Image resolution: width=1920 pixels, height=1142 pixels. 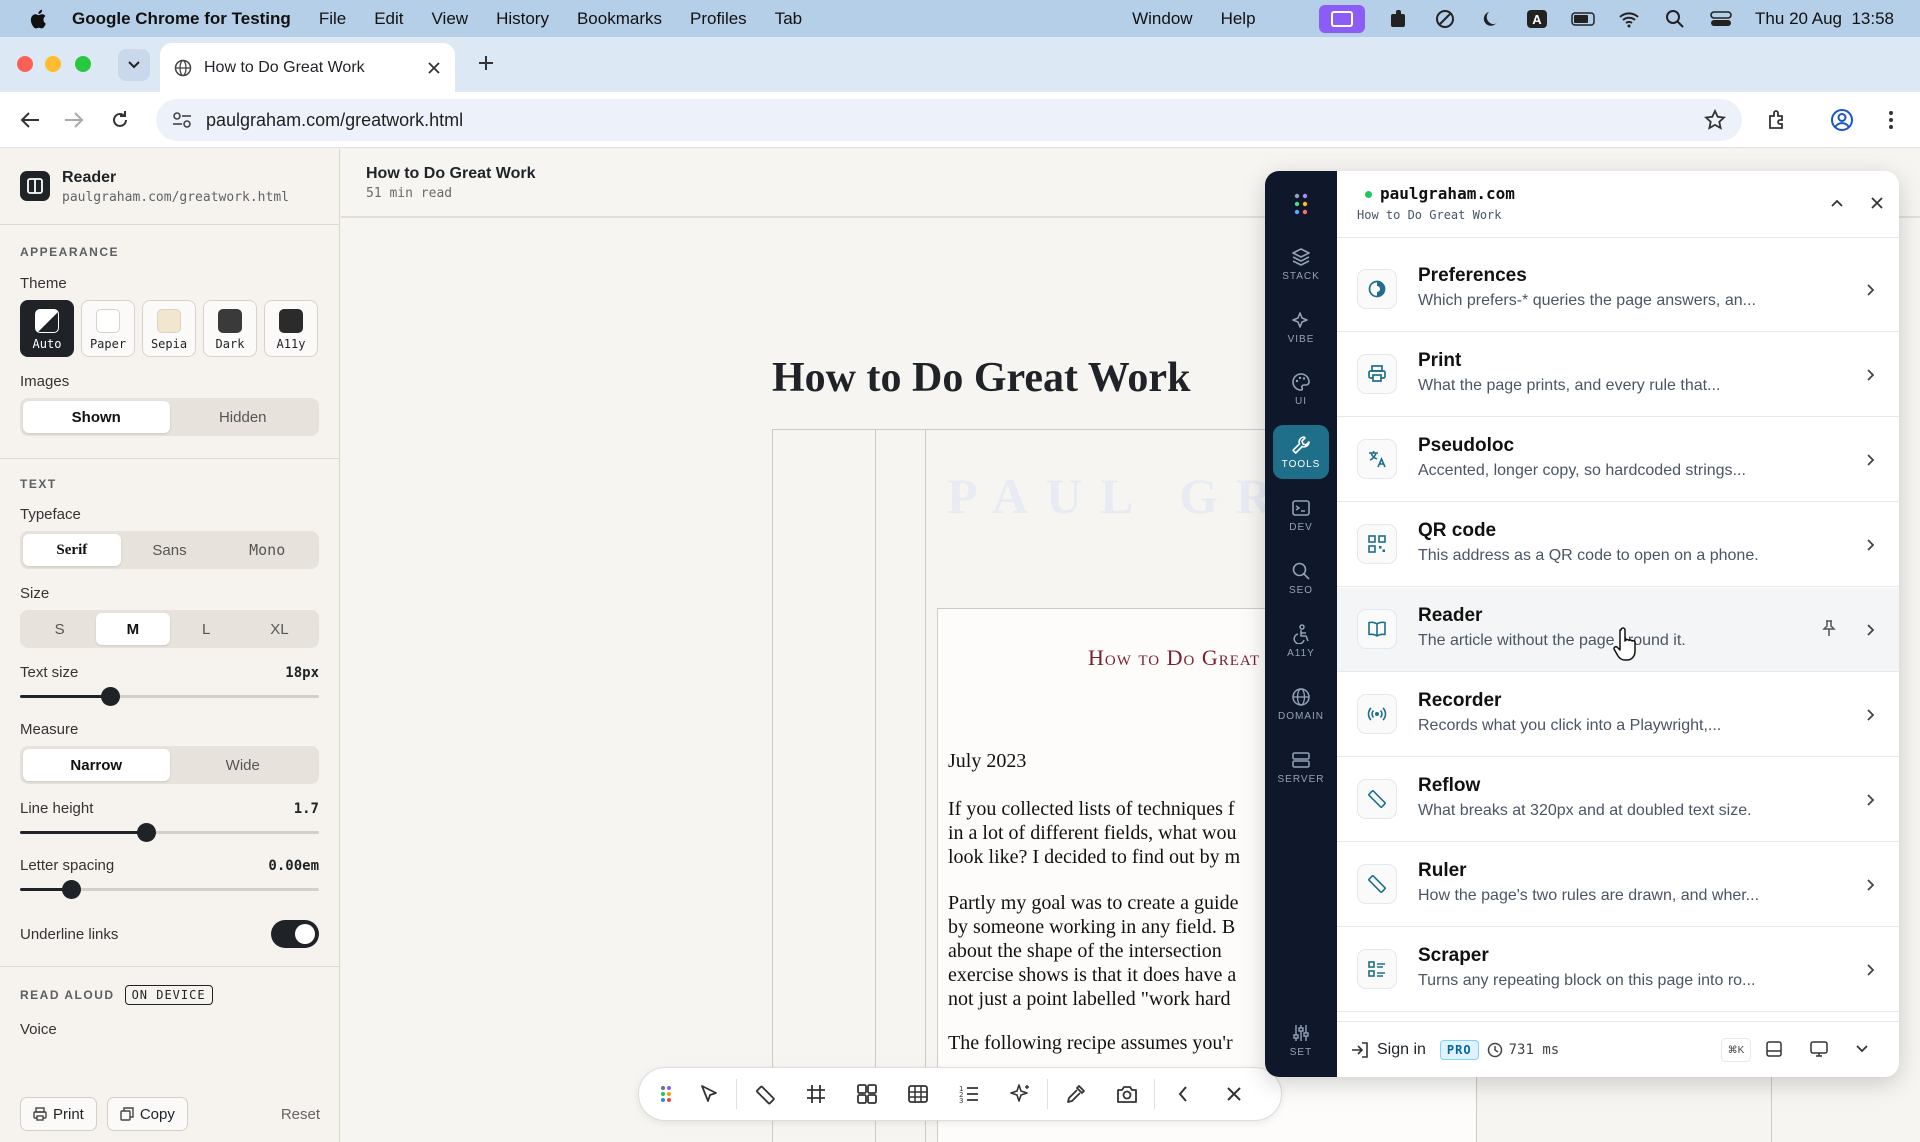 I want to click on typeface-serif-option: Serif, so click(x=72, y=550).